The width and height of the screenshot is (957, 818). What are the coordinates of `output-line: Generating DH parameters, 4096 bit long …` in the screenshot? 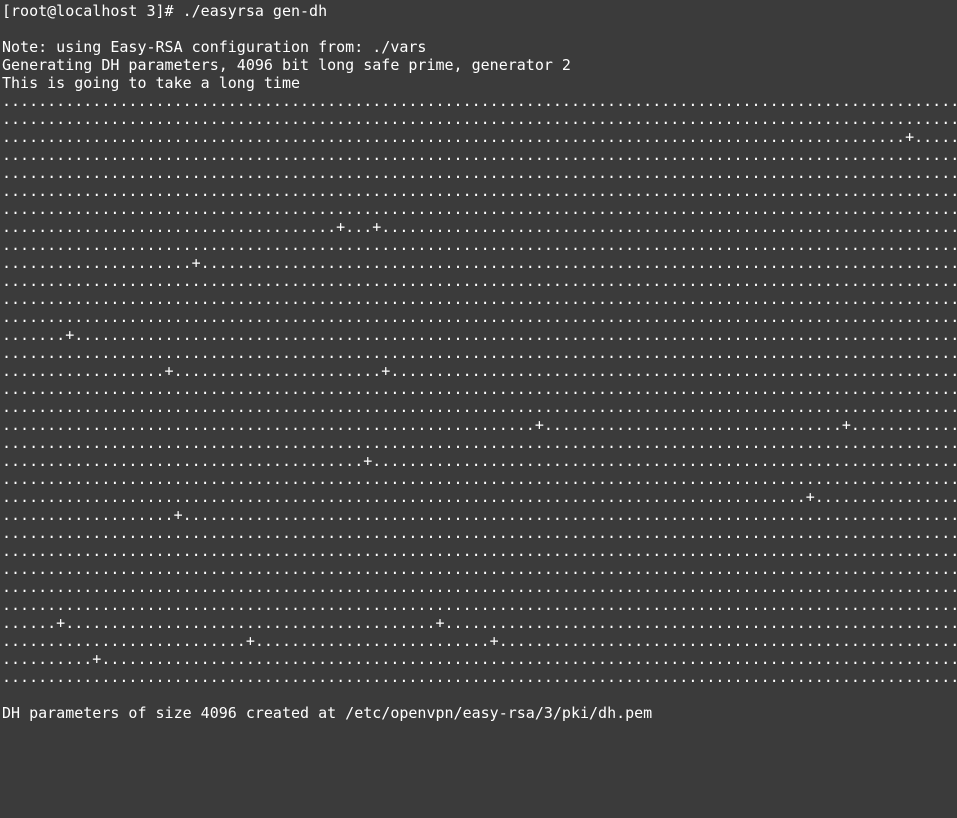 It's located at (286, 65).